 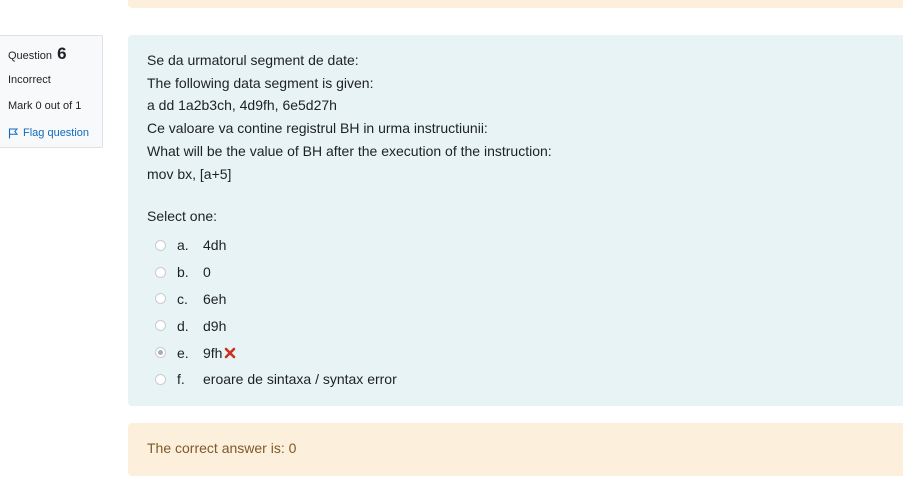 I want to click on correct-answer-text: The correct answer is: 0, so click(x=222, y=448).